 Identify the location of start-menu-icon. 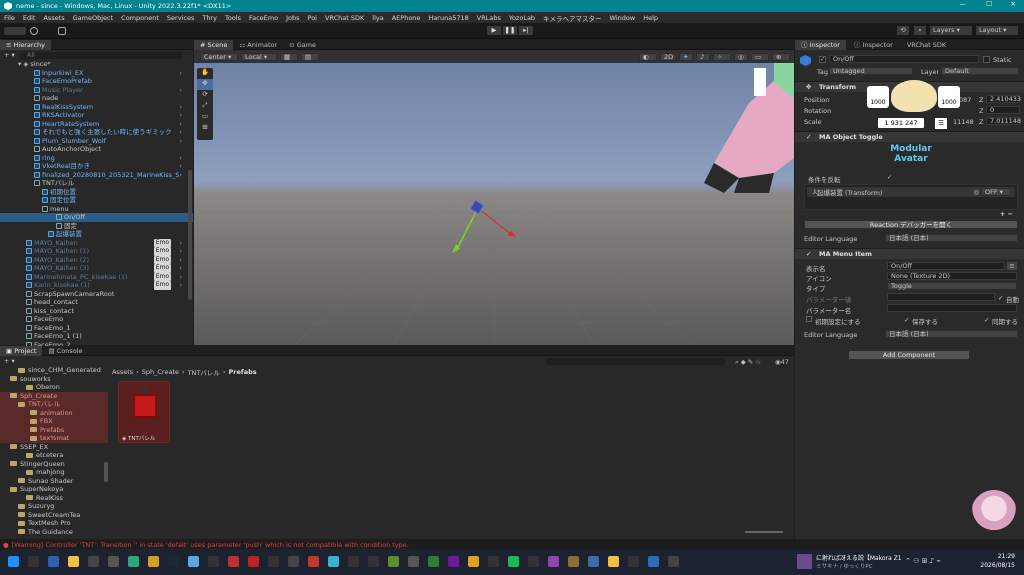
(13, 561).